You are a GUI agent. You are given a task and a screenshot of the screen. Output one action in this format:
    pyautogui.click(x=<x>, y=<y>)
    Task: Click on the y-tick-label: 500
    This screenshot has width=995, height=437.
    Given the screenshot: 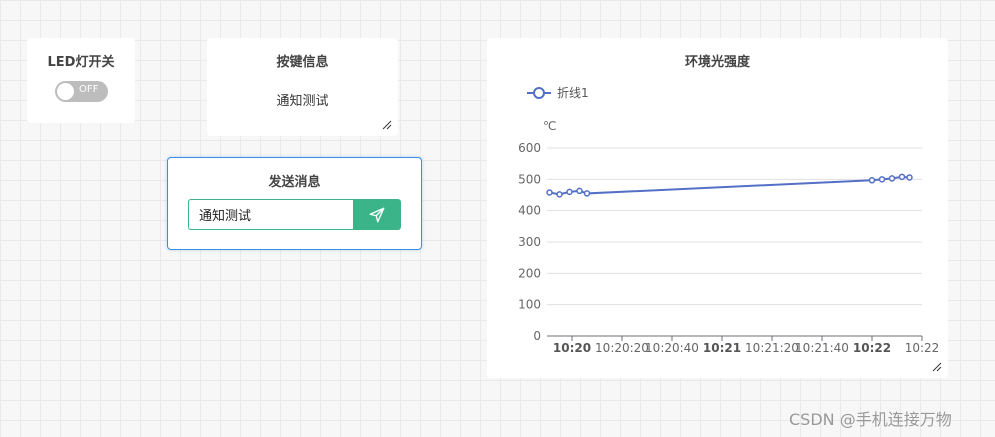 What is the action you would take?
    pyautogui.click(x=529, y=179)
    